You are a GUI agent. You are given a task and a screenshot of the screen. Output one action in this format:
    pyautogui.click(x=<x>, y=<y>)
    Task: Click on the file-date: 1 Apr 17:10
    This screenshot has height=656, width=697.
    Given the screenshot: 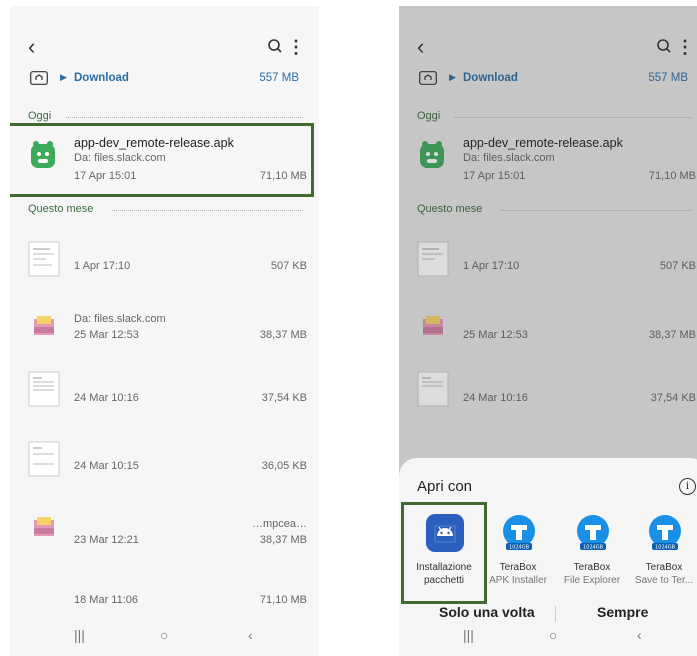 What is the action you would take?
    pyautogui.click(x=102, y=266)
    